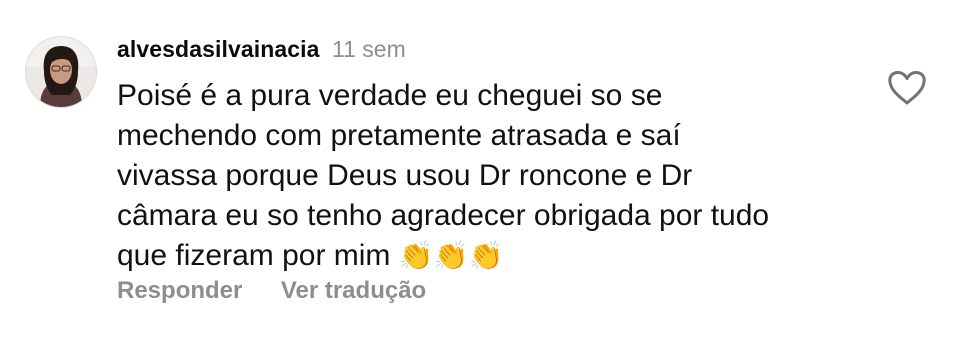 The width and height of the screenshot is (966, 338). What do you see at coordinates (405, 175) in the screenshot?
I see `comment-text-line: vivassa porque Deus usou Dr roncone e Dr` at bounding box center [405, 175].